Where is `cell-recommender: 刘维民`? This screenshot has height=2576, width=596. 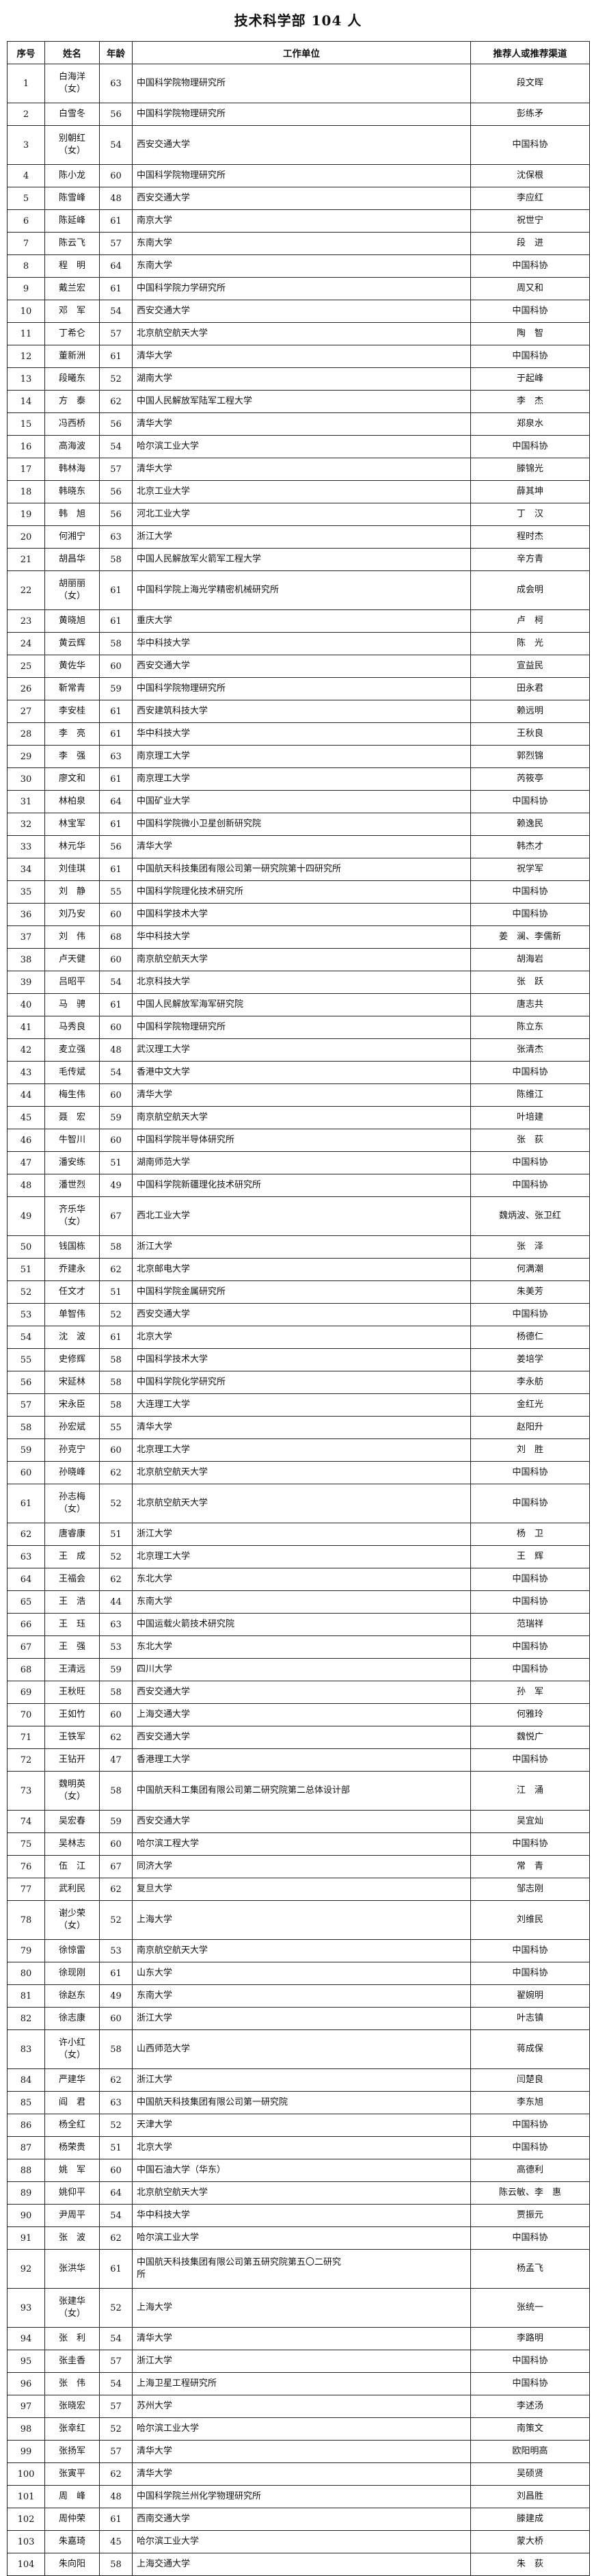 cell-recommender: 刘维民 is located at coordinates (530, 1920).